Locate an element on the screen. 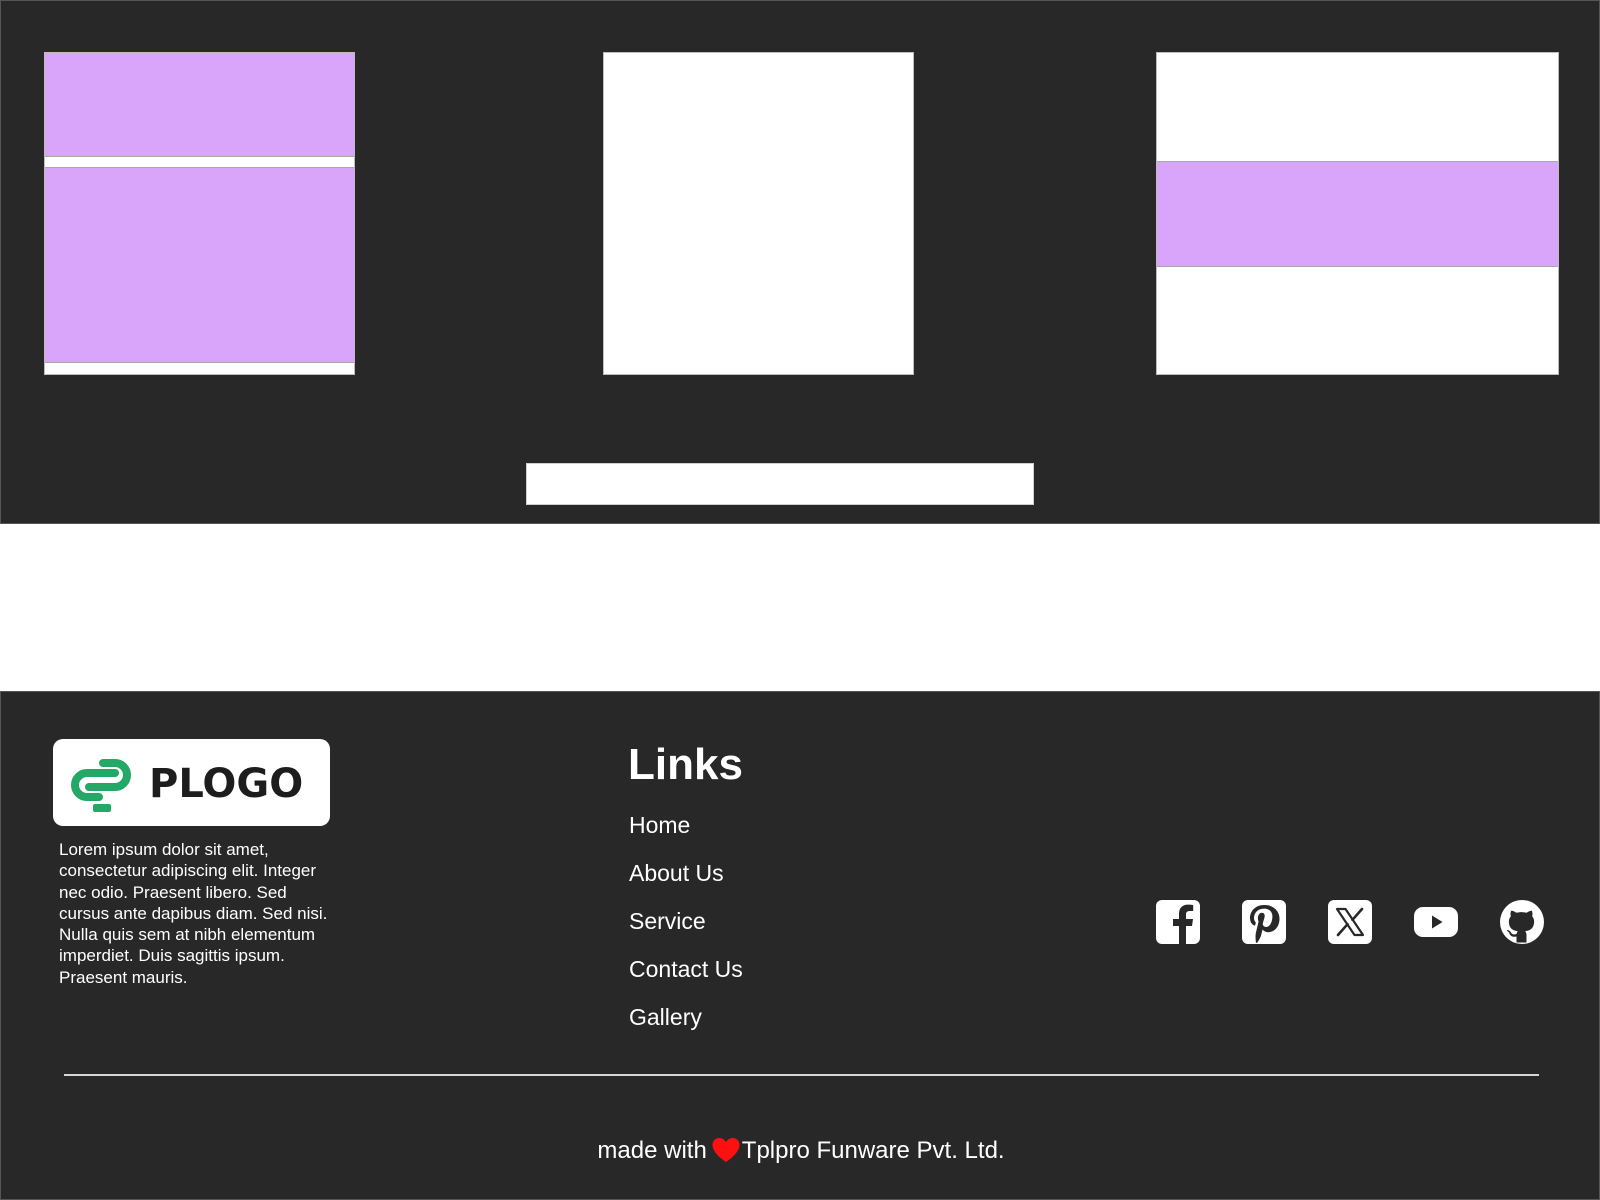  social-links is located at coordinates (1350, 922).